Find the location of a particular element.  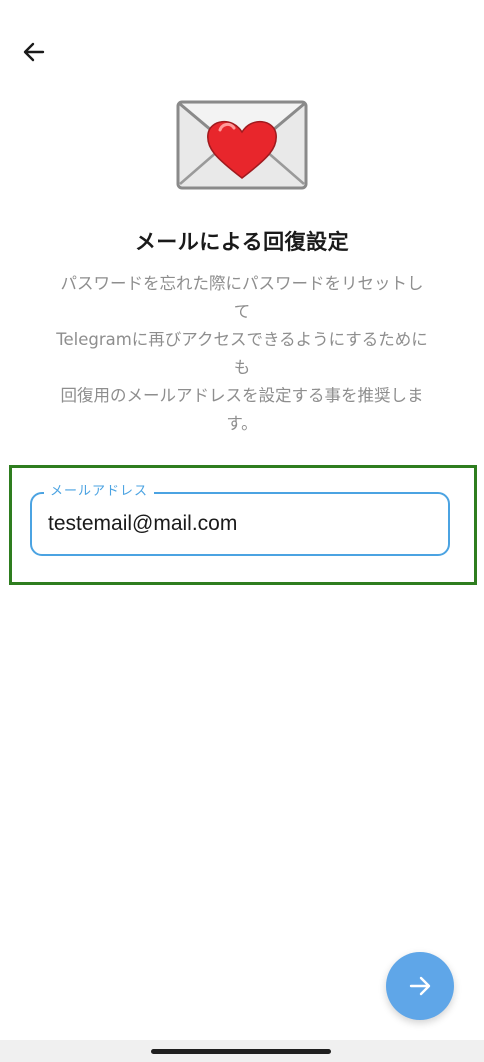

arrow-left-icon is located at coordinates (34, 52).